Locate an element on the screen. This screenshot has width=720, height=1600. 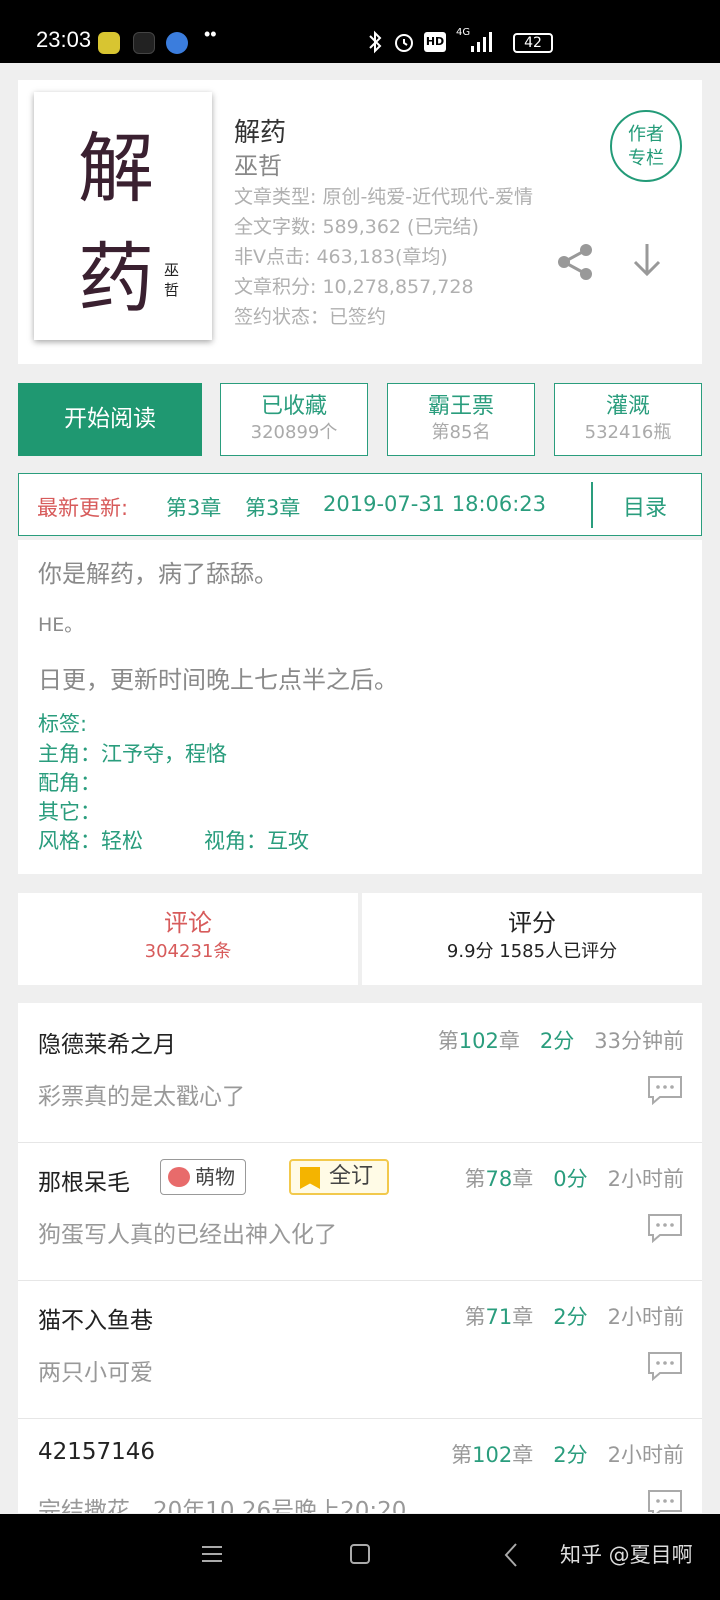
tags-label: 标签: is located at coordinates (63, 724).